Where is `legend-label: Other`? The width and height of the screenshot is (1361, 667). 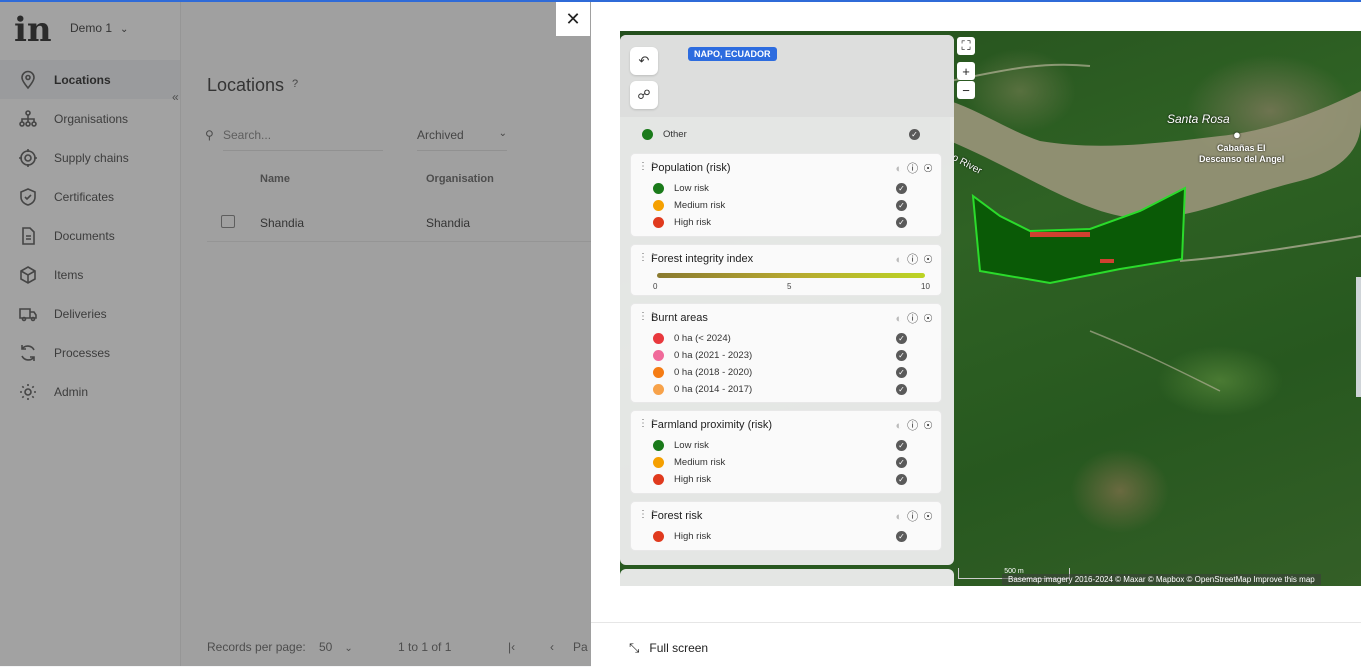
legend-label: Other is located at coordinates (675, 134).